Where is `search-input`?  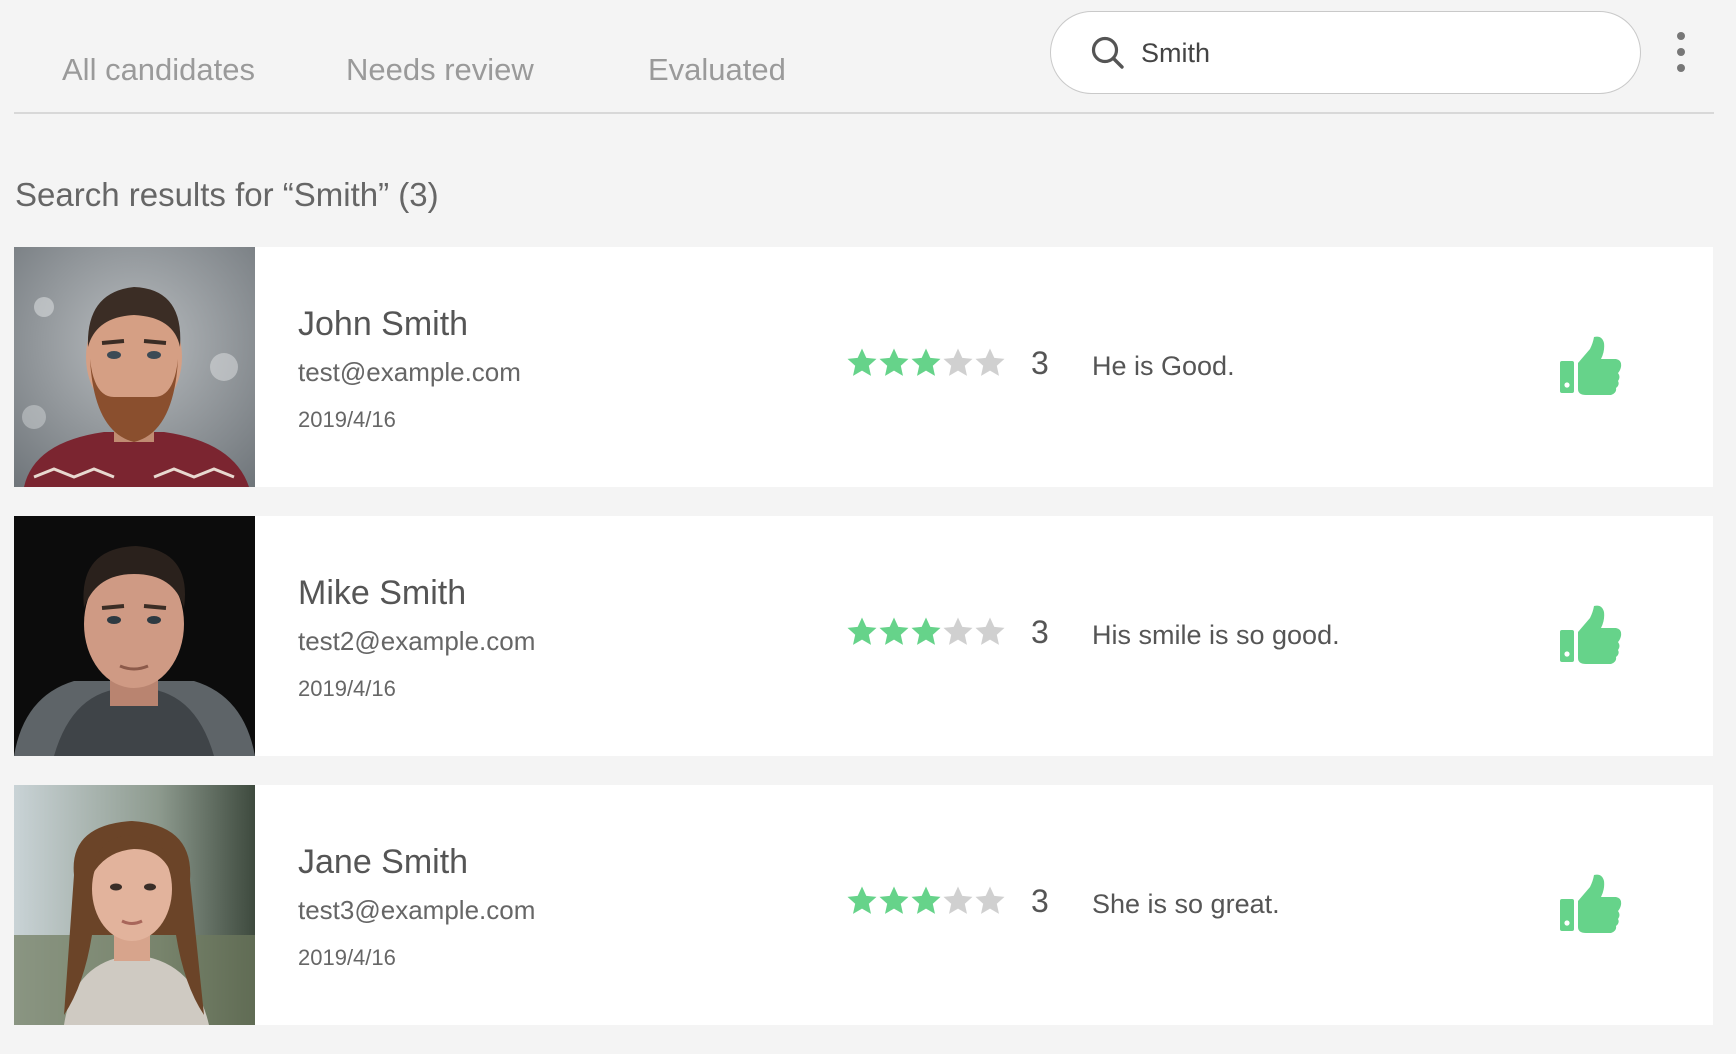
search-input is located at coordinates (1381, 53).